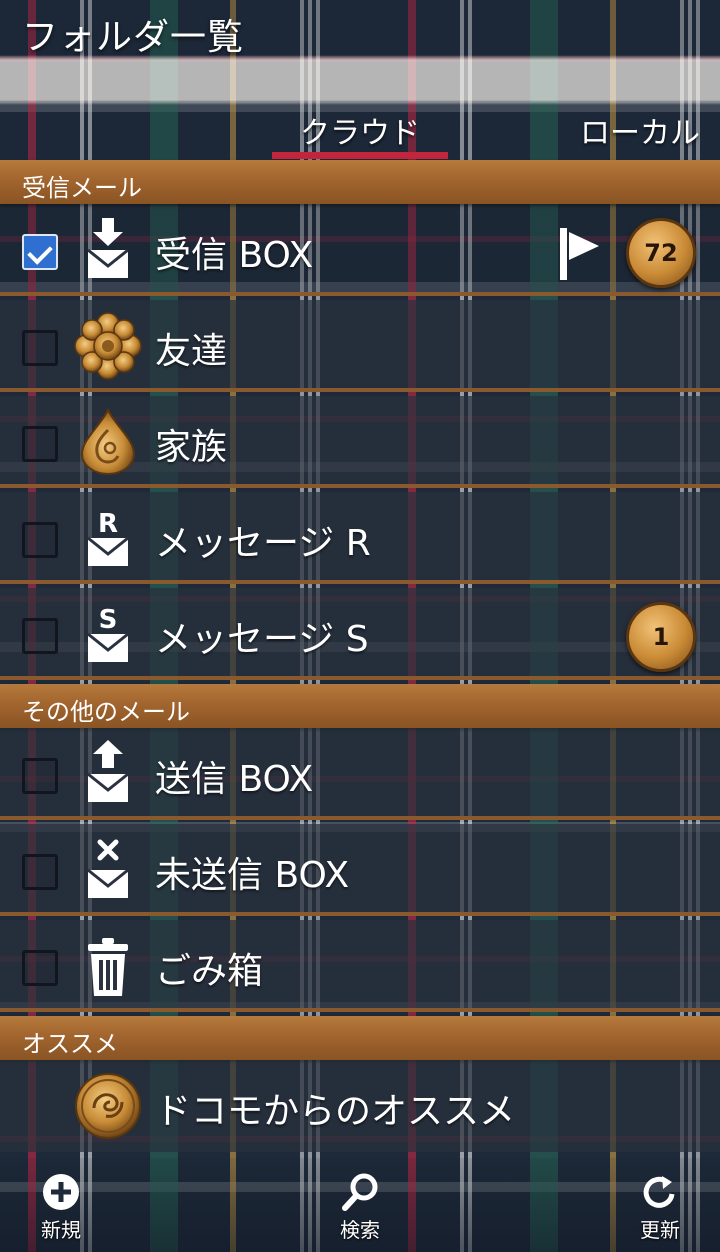 The image size is (720, 1252). What do you see at coordinates (108, 248) in the screenshot?
I see `inbox-download-icon` at bounding box center [108, 248].